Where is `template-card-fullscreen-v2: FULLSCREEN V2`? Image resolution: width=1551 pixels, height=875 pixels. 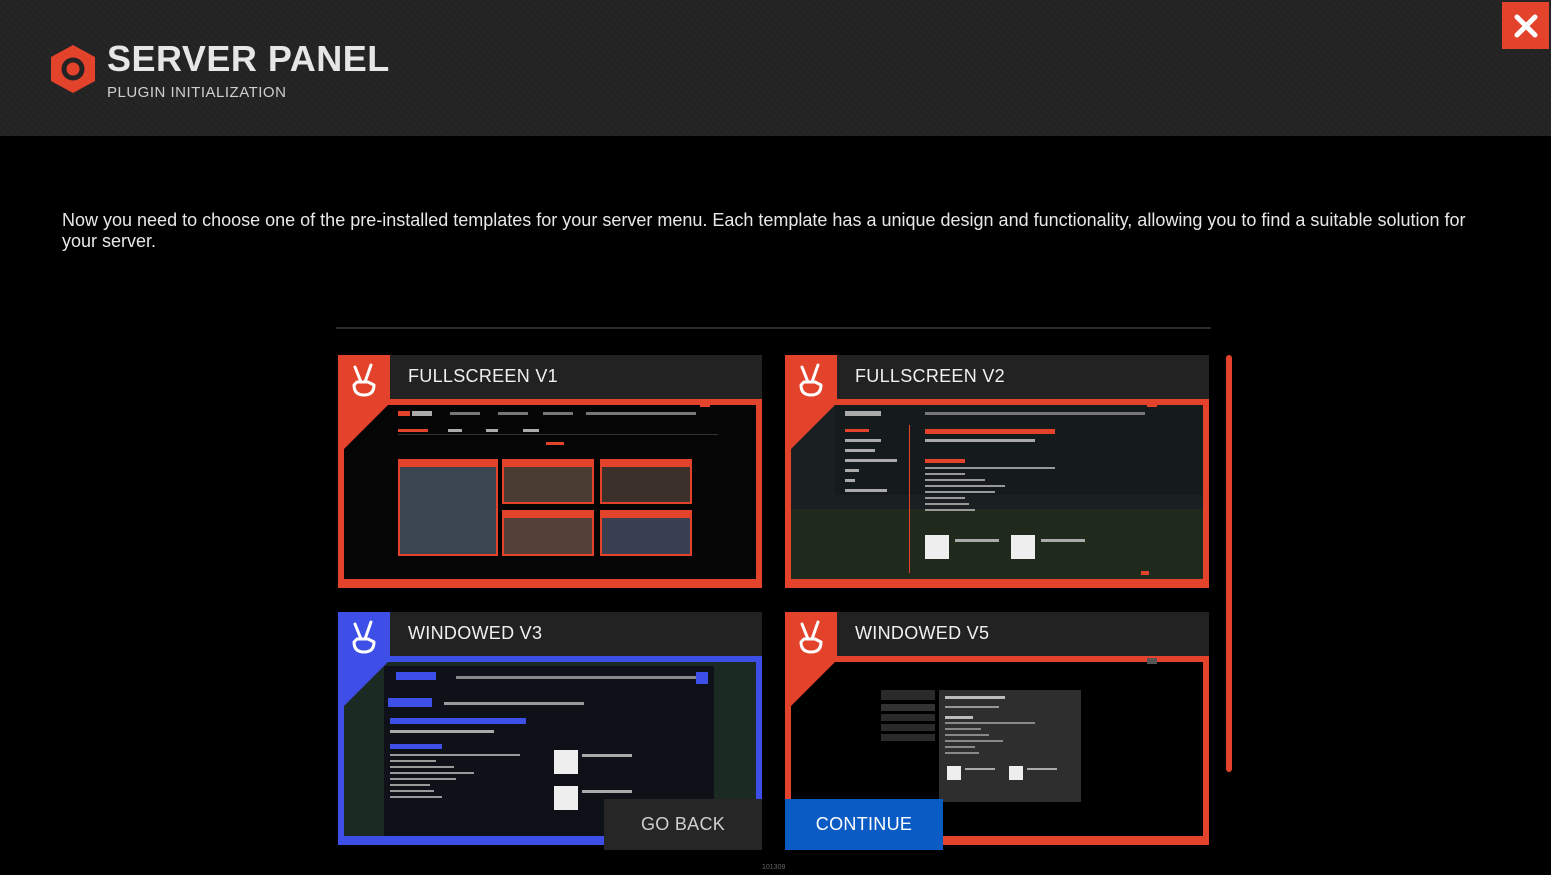
template-card-fullscreen-v2: FULLSCREEN V2 is located at coordinates (997, 471).